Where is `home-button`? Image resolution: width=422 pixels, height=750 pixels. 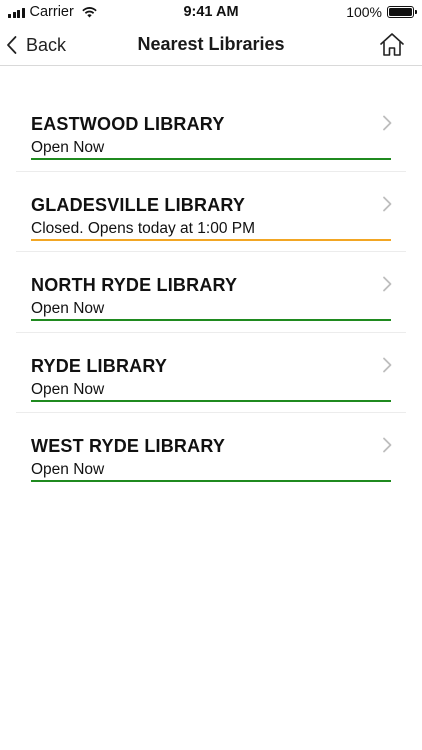 home-button is located at coordinates (392, 45).